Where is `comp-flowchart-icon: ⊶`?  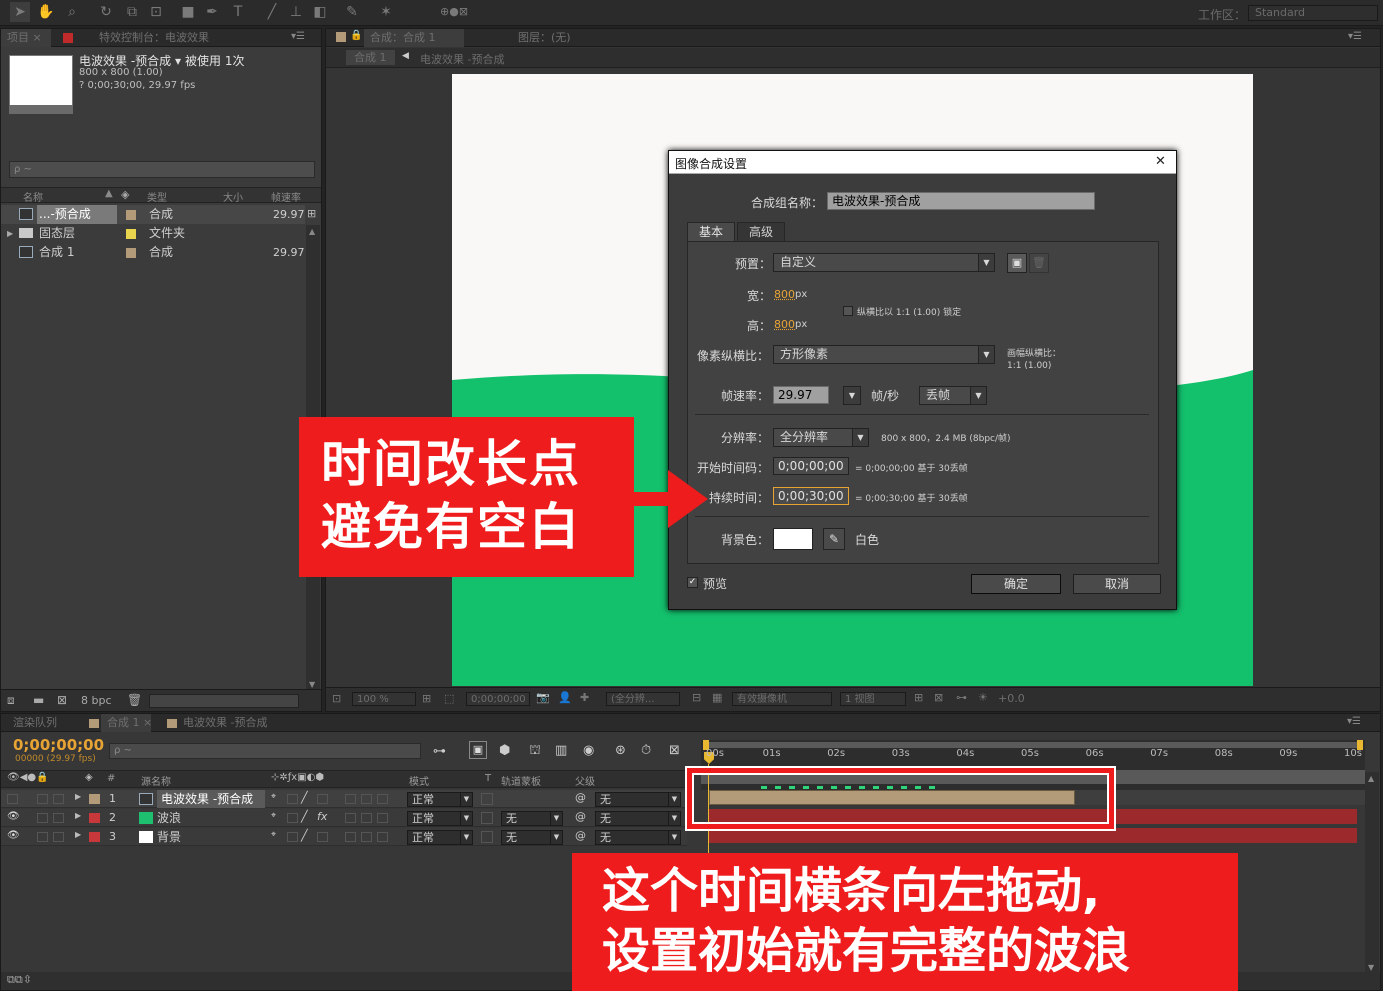 comp-flowchart-icon: ⊶ is located at coordinates (961, 697).